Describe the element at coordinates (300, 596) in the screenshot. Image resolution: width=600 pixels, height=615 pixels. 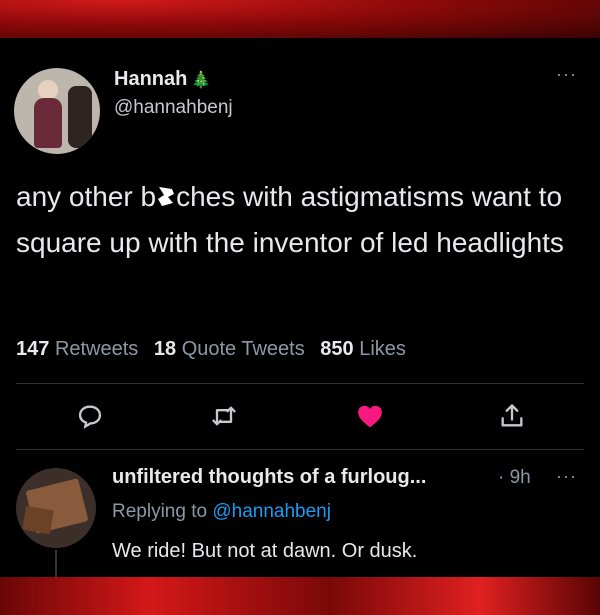
I see `red-background-bottom` at that location.